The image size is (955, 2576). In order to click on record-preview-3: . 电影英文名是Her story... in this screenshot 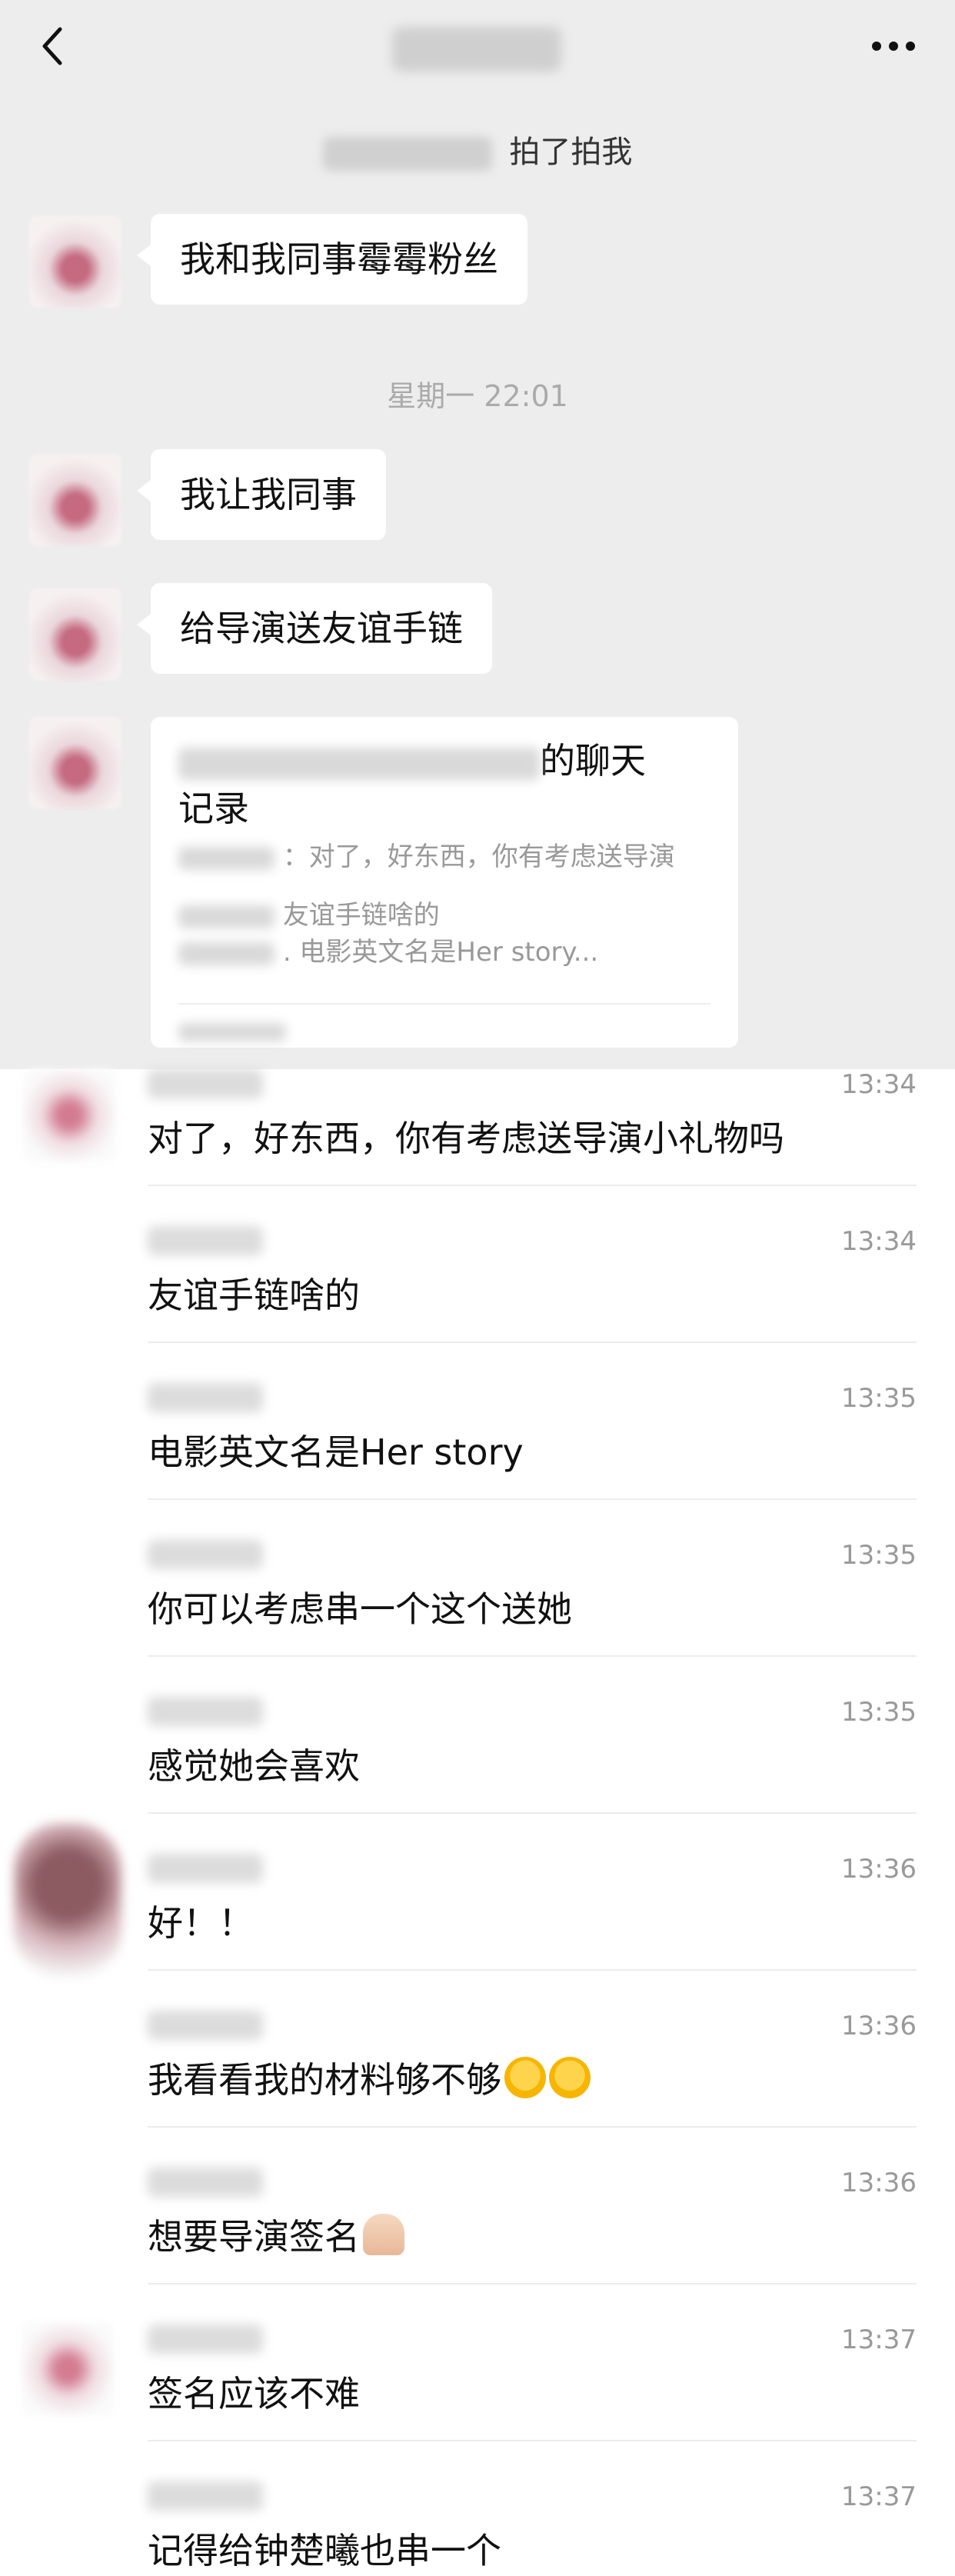, I will do `click(440, 952)`.